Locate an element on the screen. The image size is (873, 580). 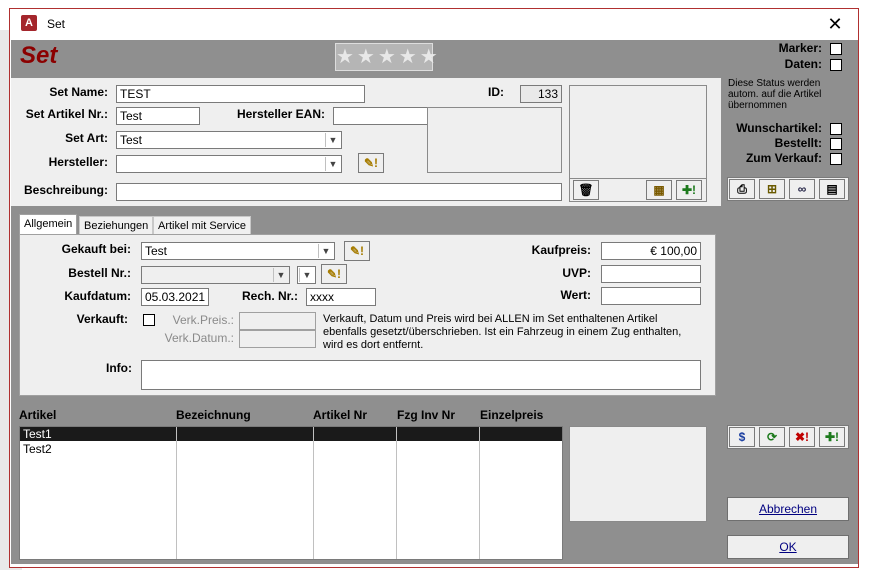
tab-artikel-mit-service: Artikel mit Service is located at coordinates (202, 225).